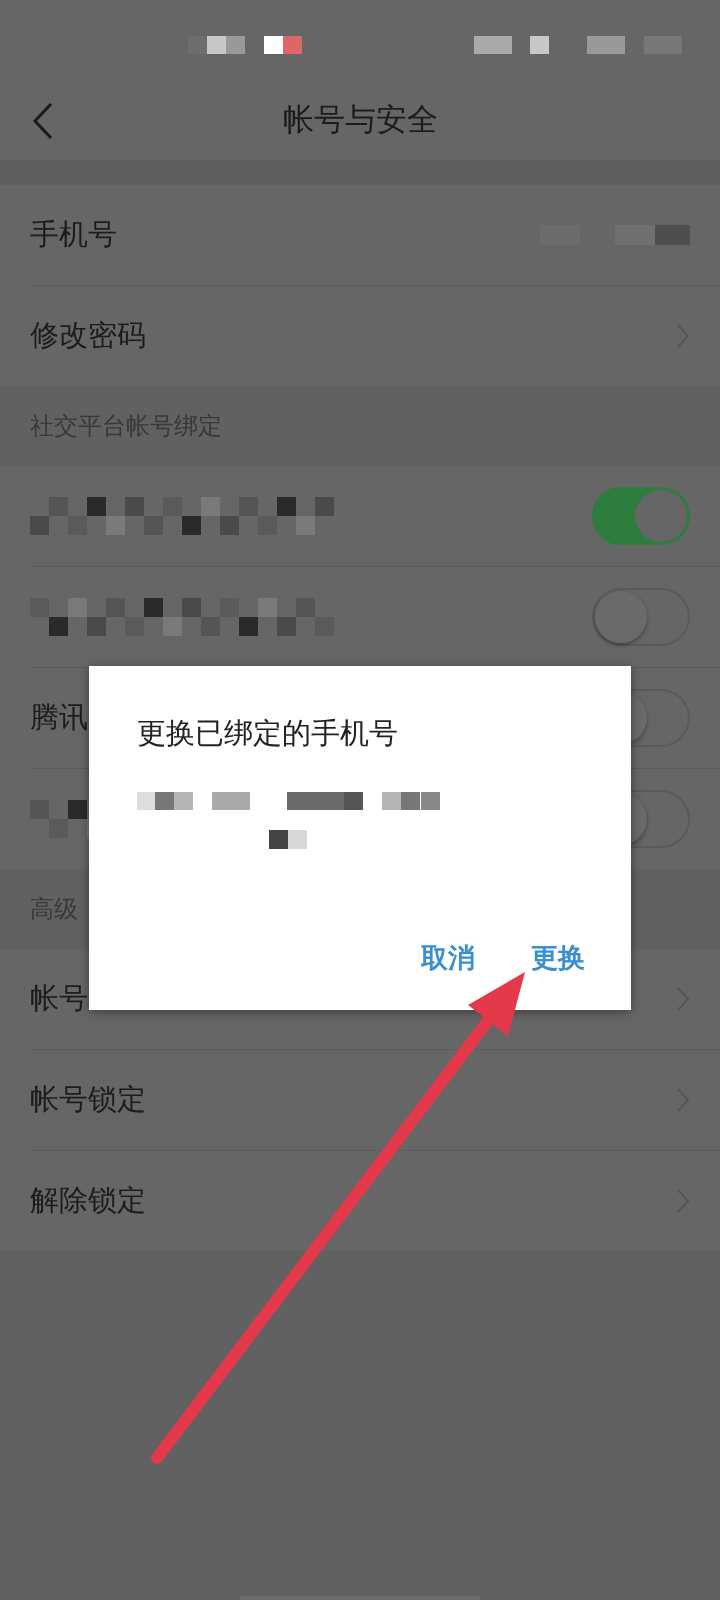  I want to click on back-icon, so click(43, 121).